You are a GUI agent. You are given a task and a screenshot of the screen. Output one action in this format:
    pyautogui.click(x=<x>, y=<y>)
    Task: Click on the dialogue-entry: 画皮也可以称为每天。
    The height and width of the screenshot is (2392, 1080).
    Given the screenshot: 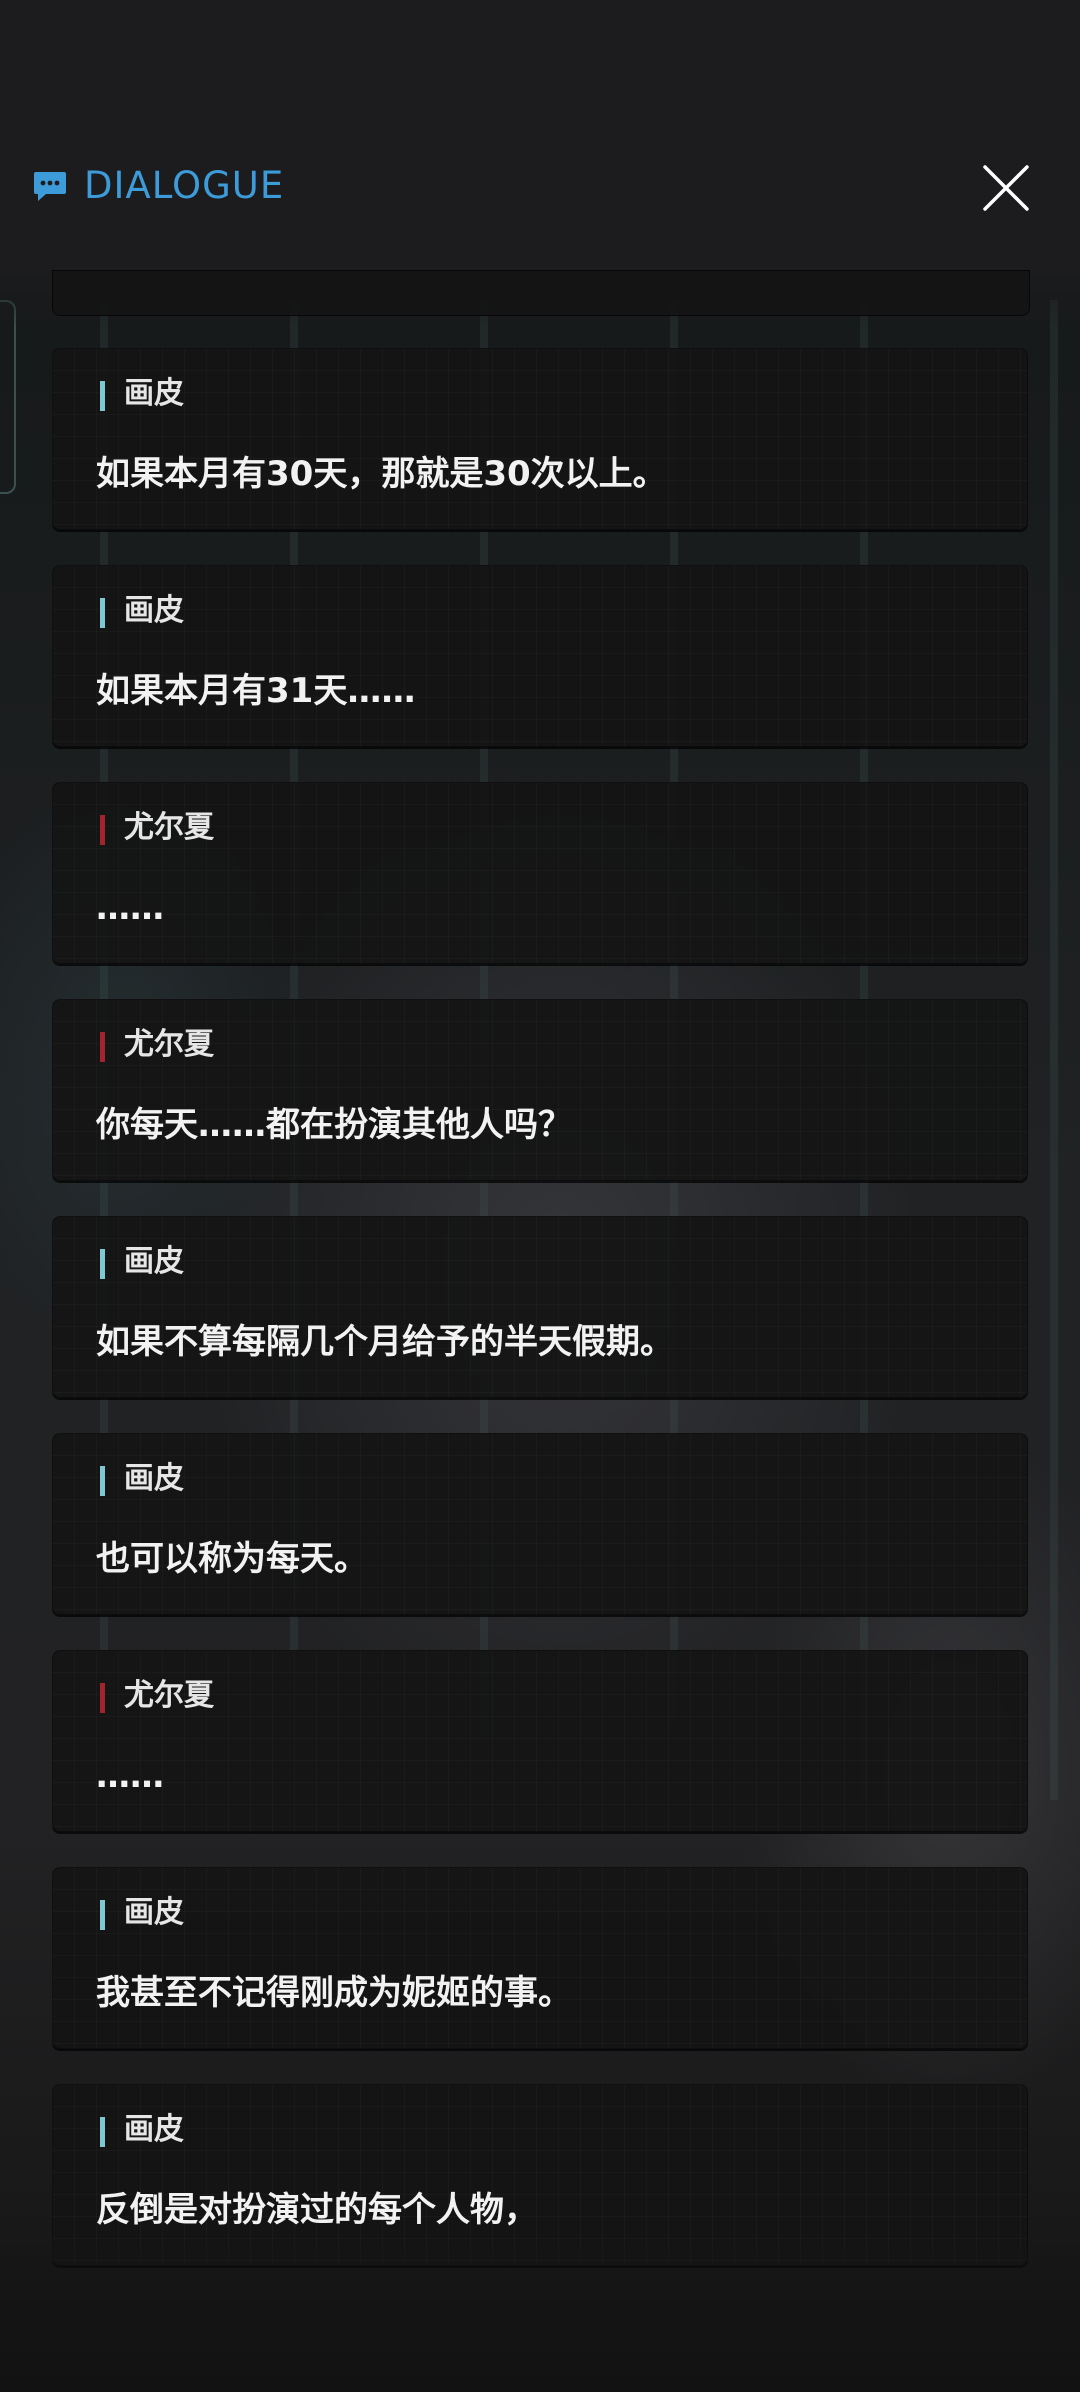 What is the action you would take?
    pyautogui.click(x=540, y=1524)
    